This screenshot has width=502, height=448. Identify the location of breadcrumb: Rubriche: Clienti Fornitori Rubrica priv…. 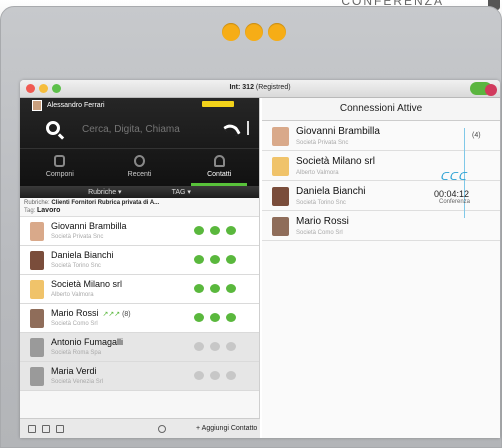
(139, 202).